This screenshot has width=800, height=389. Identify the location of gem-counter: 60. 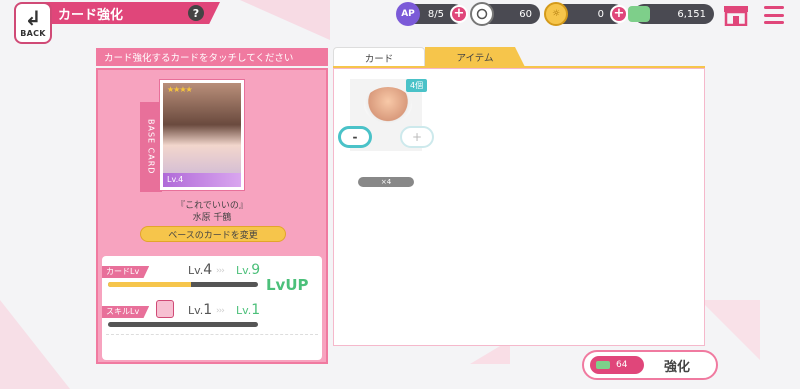
(505, 14).